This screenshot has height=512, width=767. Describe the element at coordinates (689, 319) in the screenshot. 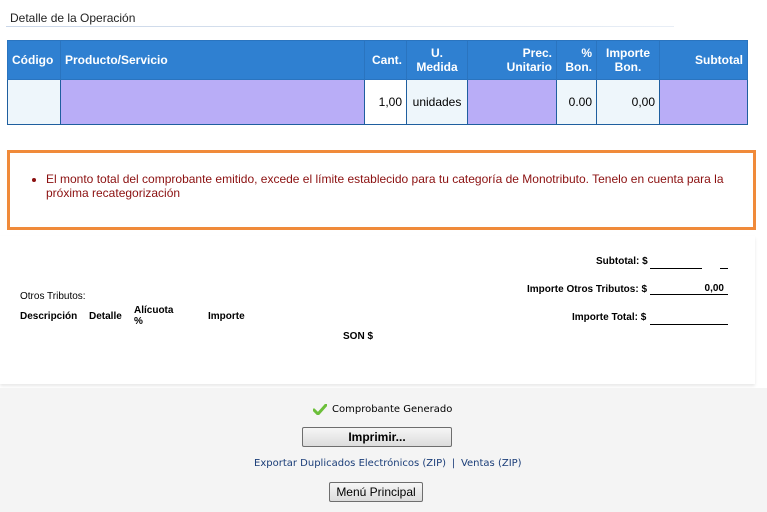

I see `importe-total-value-line` at that location.